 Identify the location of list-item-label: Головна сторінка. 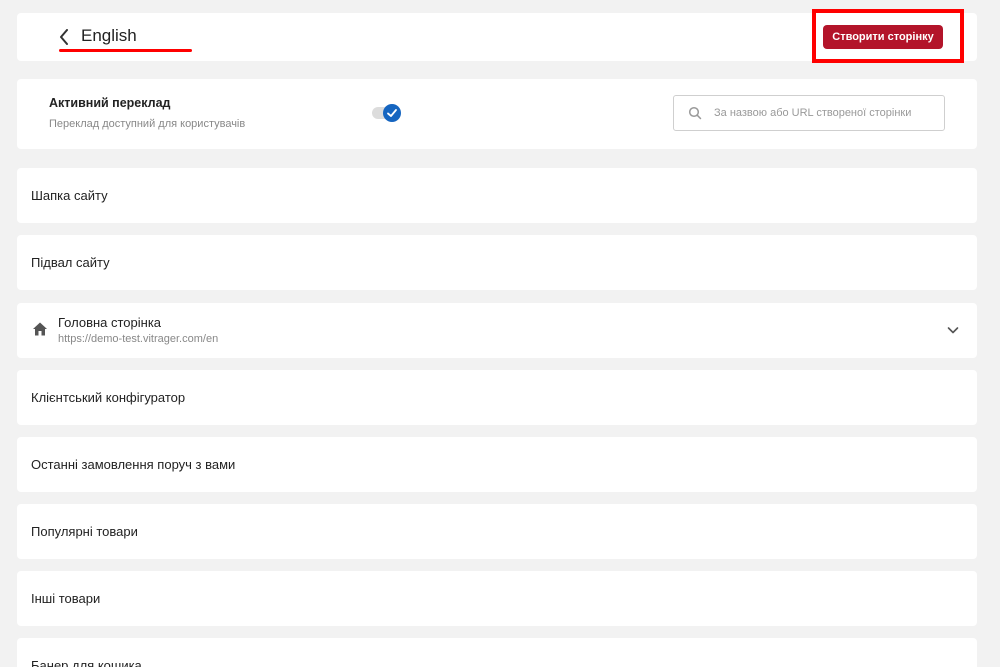
(110, 322).